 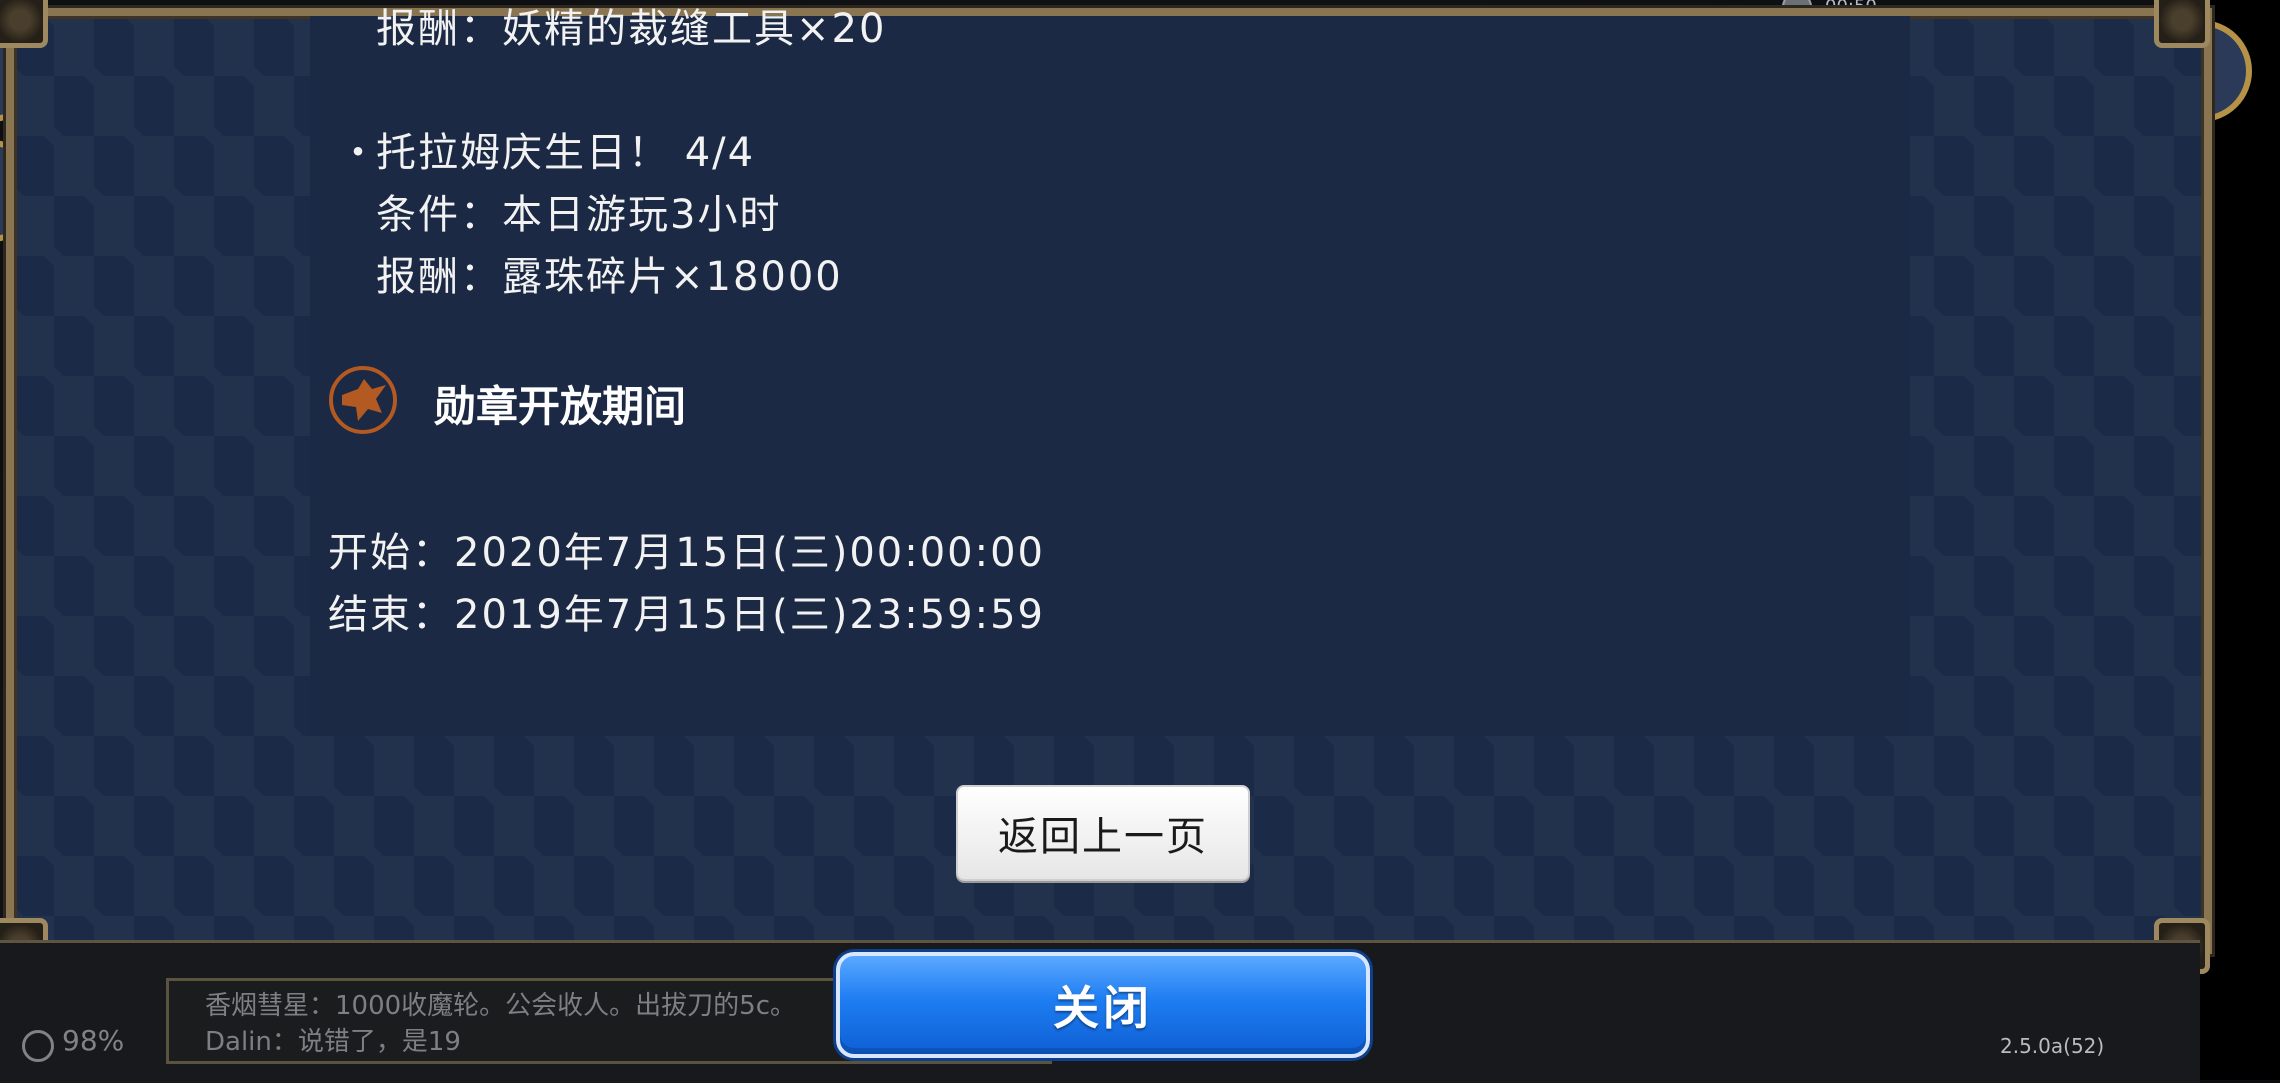 I want to click on chat-line: 香烟彗星：1000收魔轮。公会收人。出拔刀的5c。, so click(x=501, y=1006).